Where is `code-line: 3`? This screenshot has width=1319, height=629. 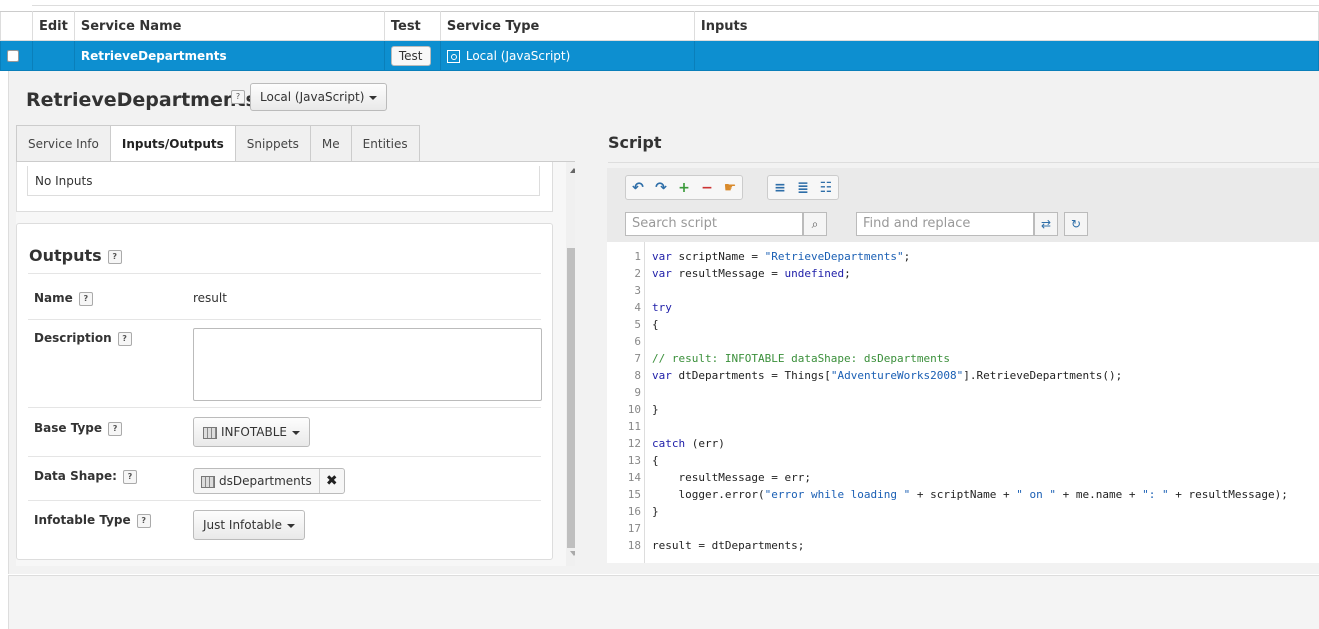 code-line: 3 is located at coordinates (963, 290).